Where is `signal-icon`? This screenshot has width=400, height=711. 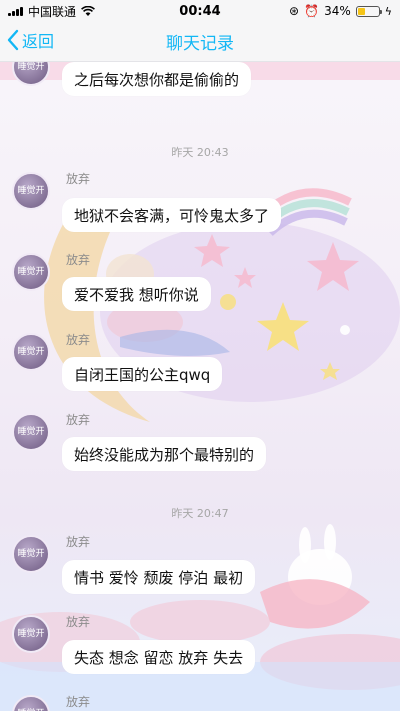 signal-icon is located at coordinates (15, 11).